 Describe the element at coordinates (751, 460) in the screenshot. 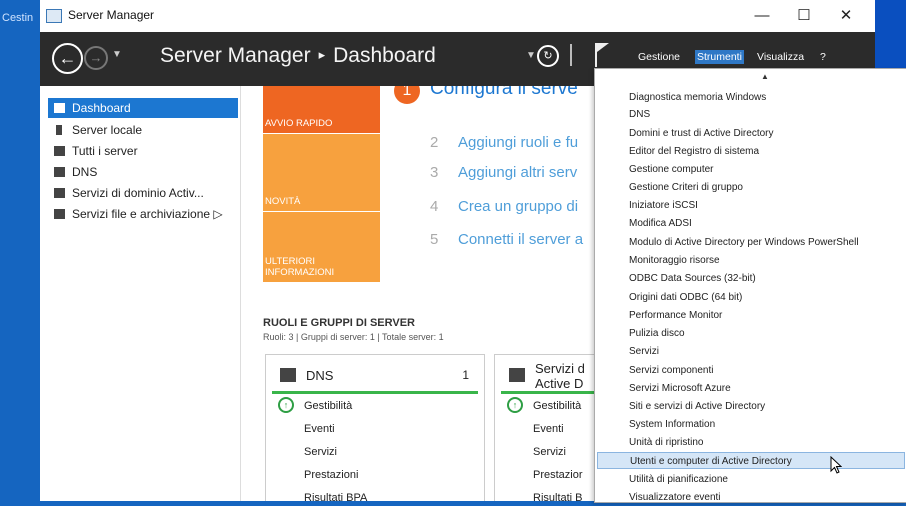

I see `menu-item-ad-users-computers: Utenti e computer di Active Directory` at that location.